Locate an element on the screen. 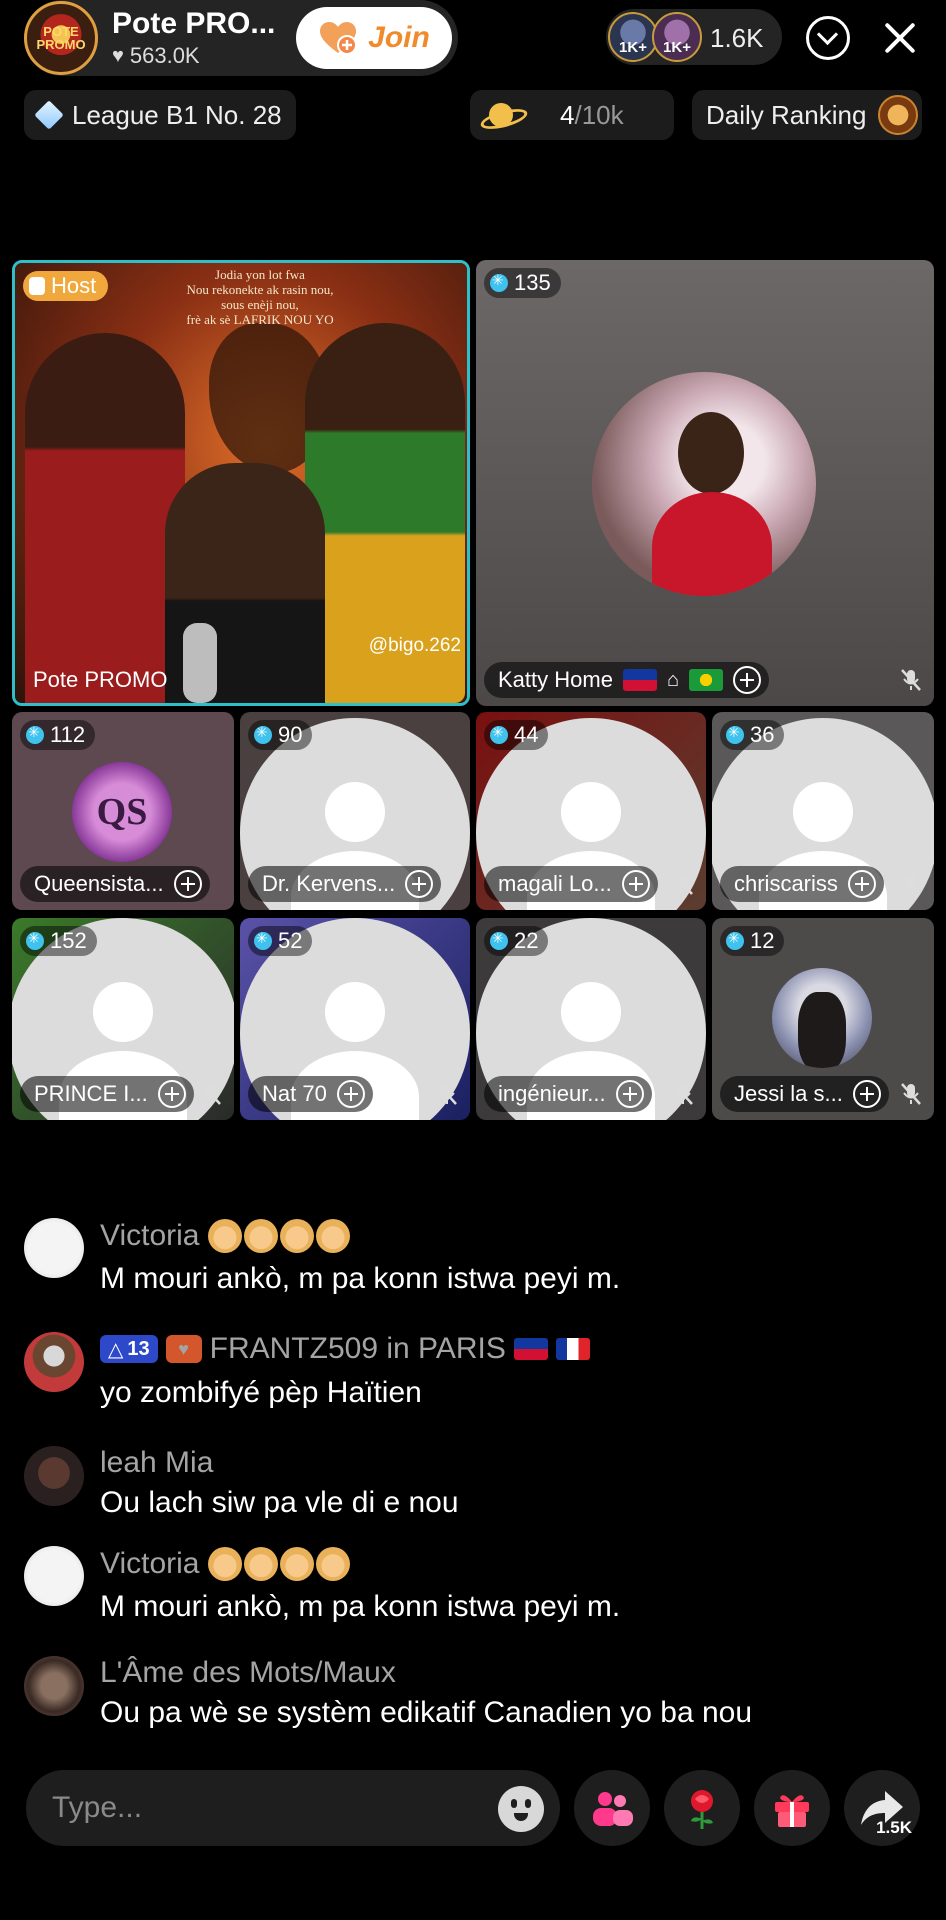 This screenshot has width=946, height=1920. guest-avatar is located at coordinates (704, 484).